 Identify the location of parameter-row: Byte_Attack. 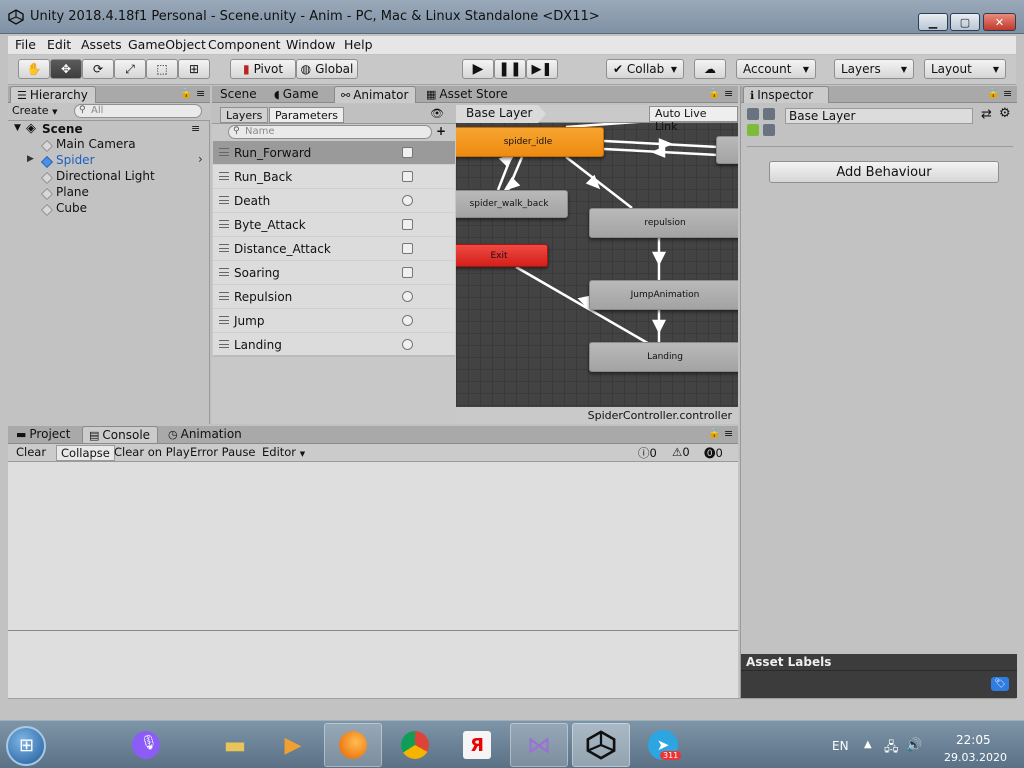
(334, 225).